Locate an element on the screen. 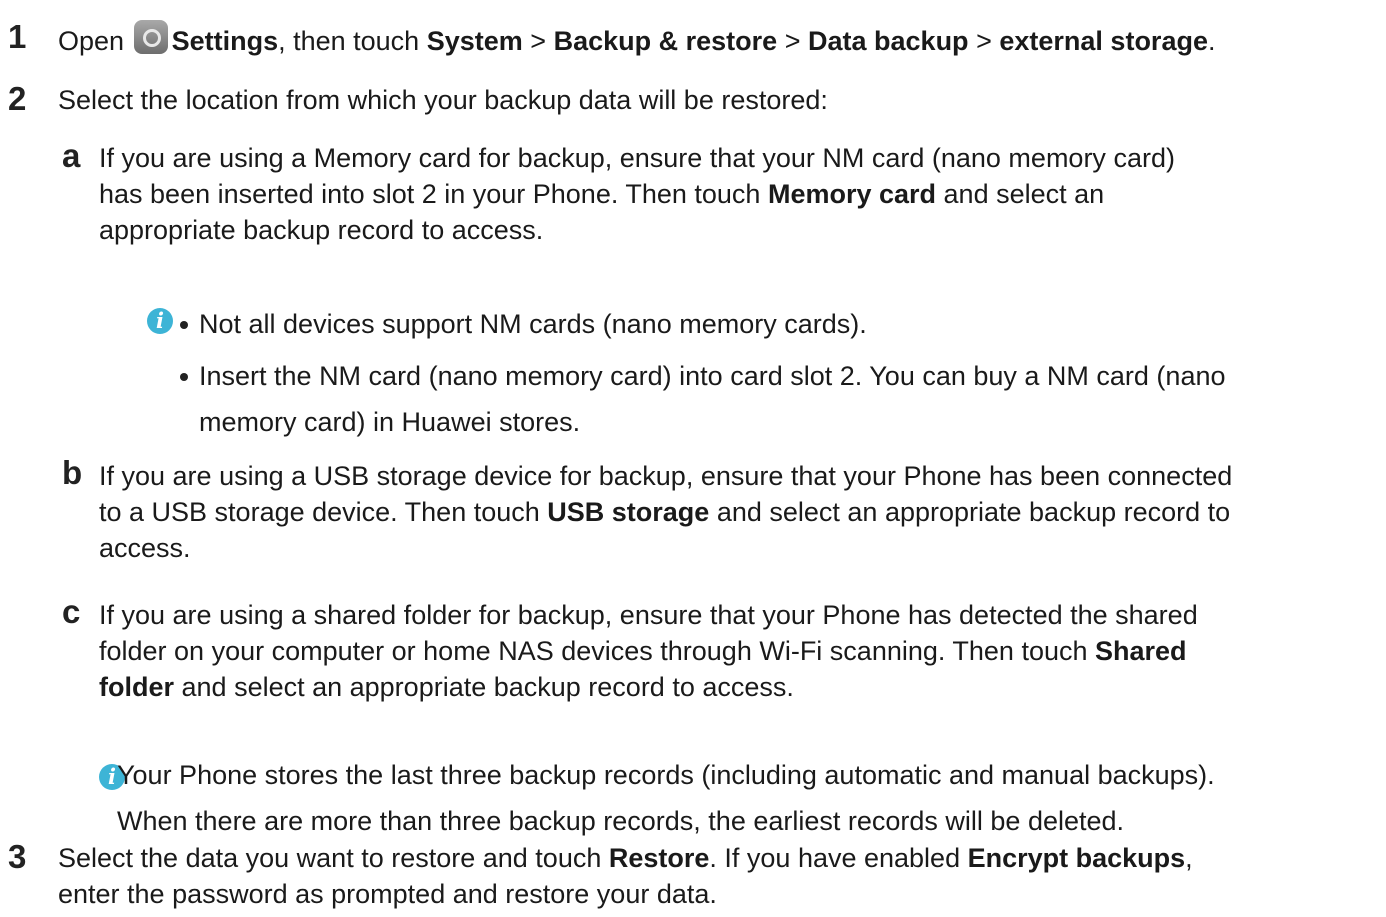 Image resolution: width=1386 pixels, height=917 pixels. text-line: access. is located at coordinates (145, 548).